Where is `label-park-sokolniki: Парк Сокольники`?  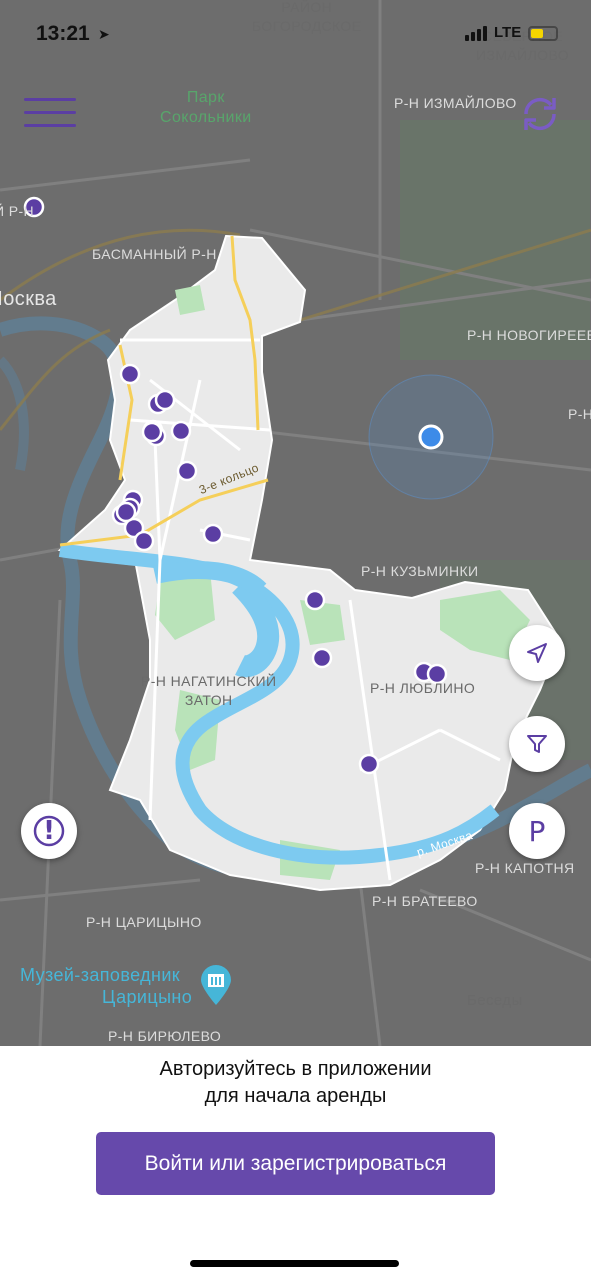
label-park-sokolniki: Парк Сокольники is located at coordinates (206, 108).